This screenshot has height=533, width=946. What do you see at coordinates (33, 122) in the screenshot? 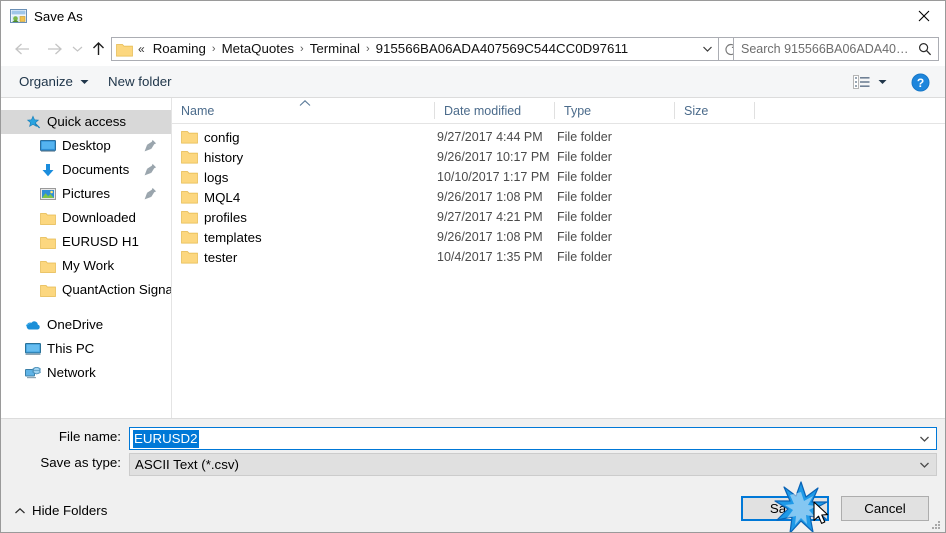
I see `star-pin-icon` at bounding box center [33, 122].